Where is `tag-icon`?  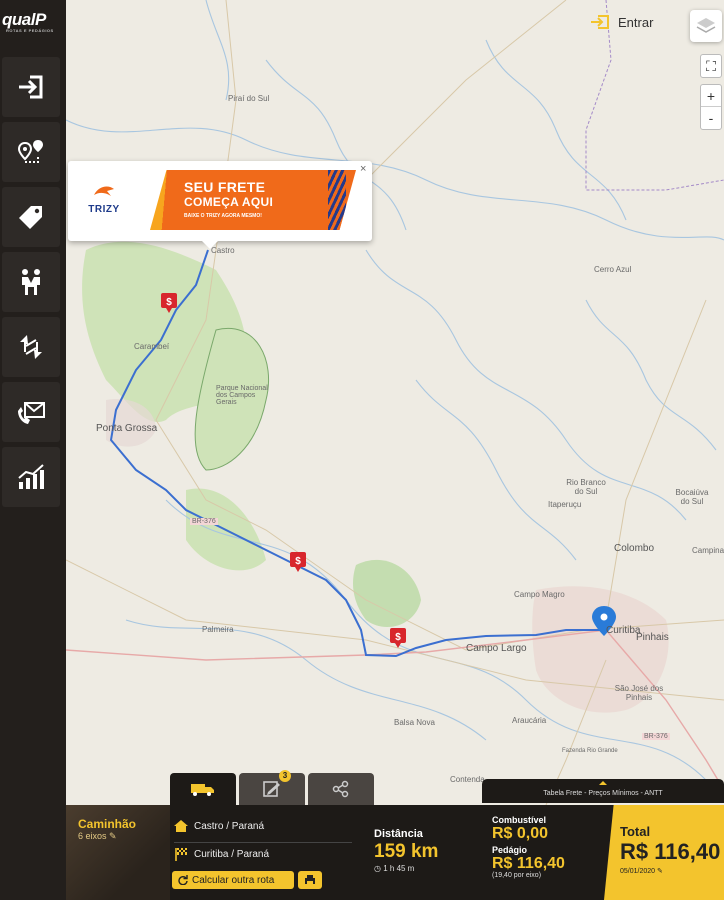 tag-icon is located at coordinates (30, 217).